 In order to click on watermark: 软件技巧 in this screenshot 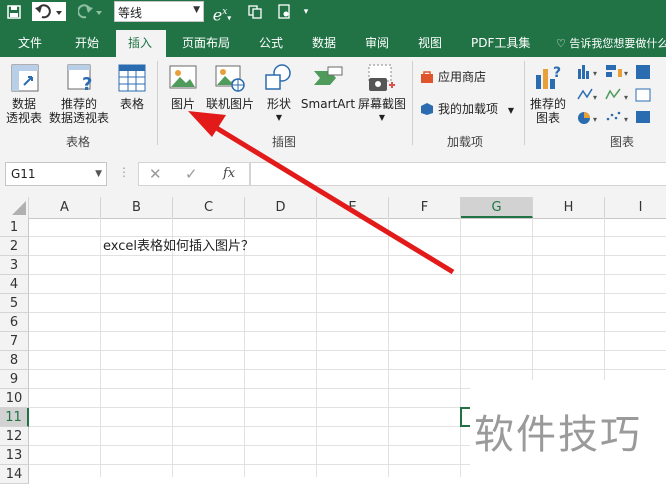, I will do `click(568, 428)`.